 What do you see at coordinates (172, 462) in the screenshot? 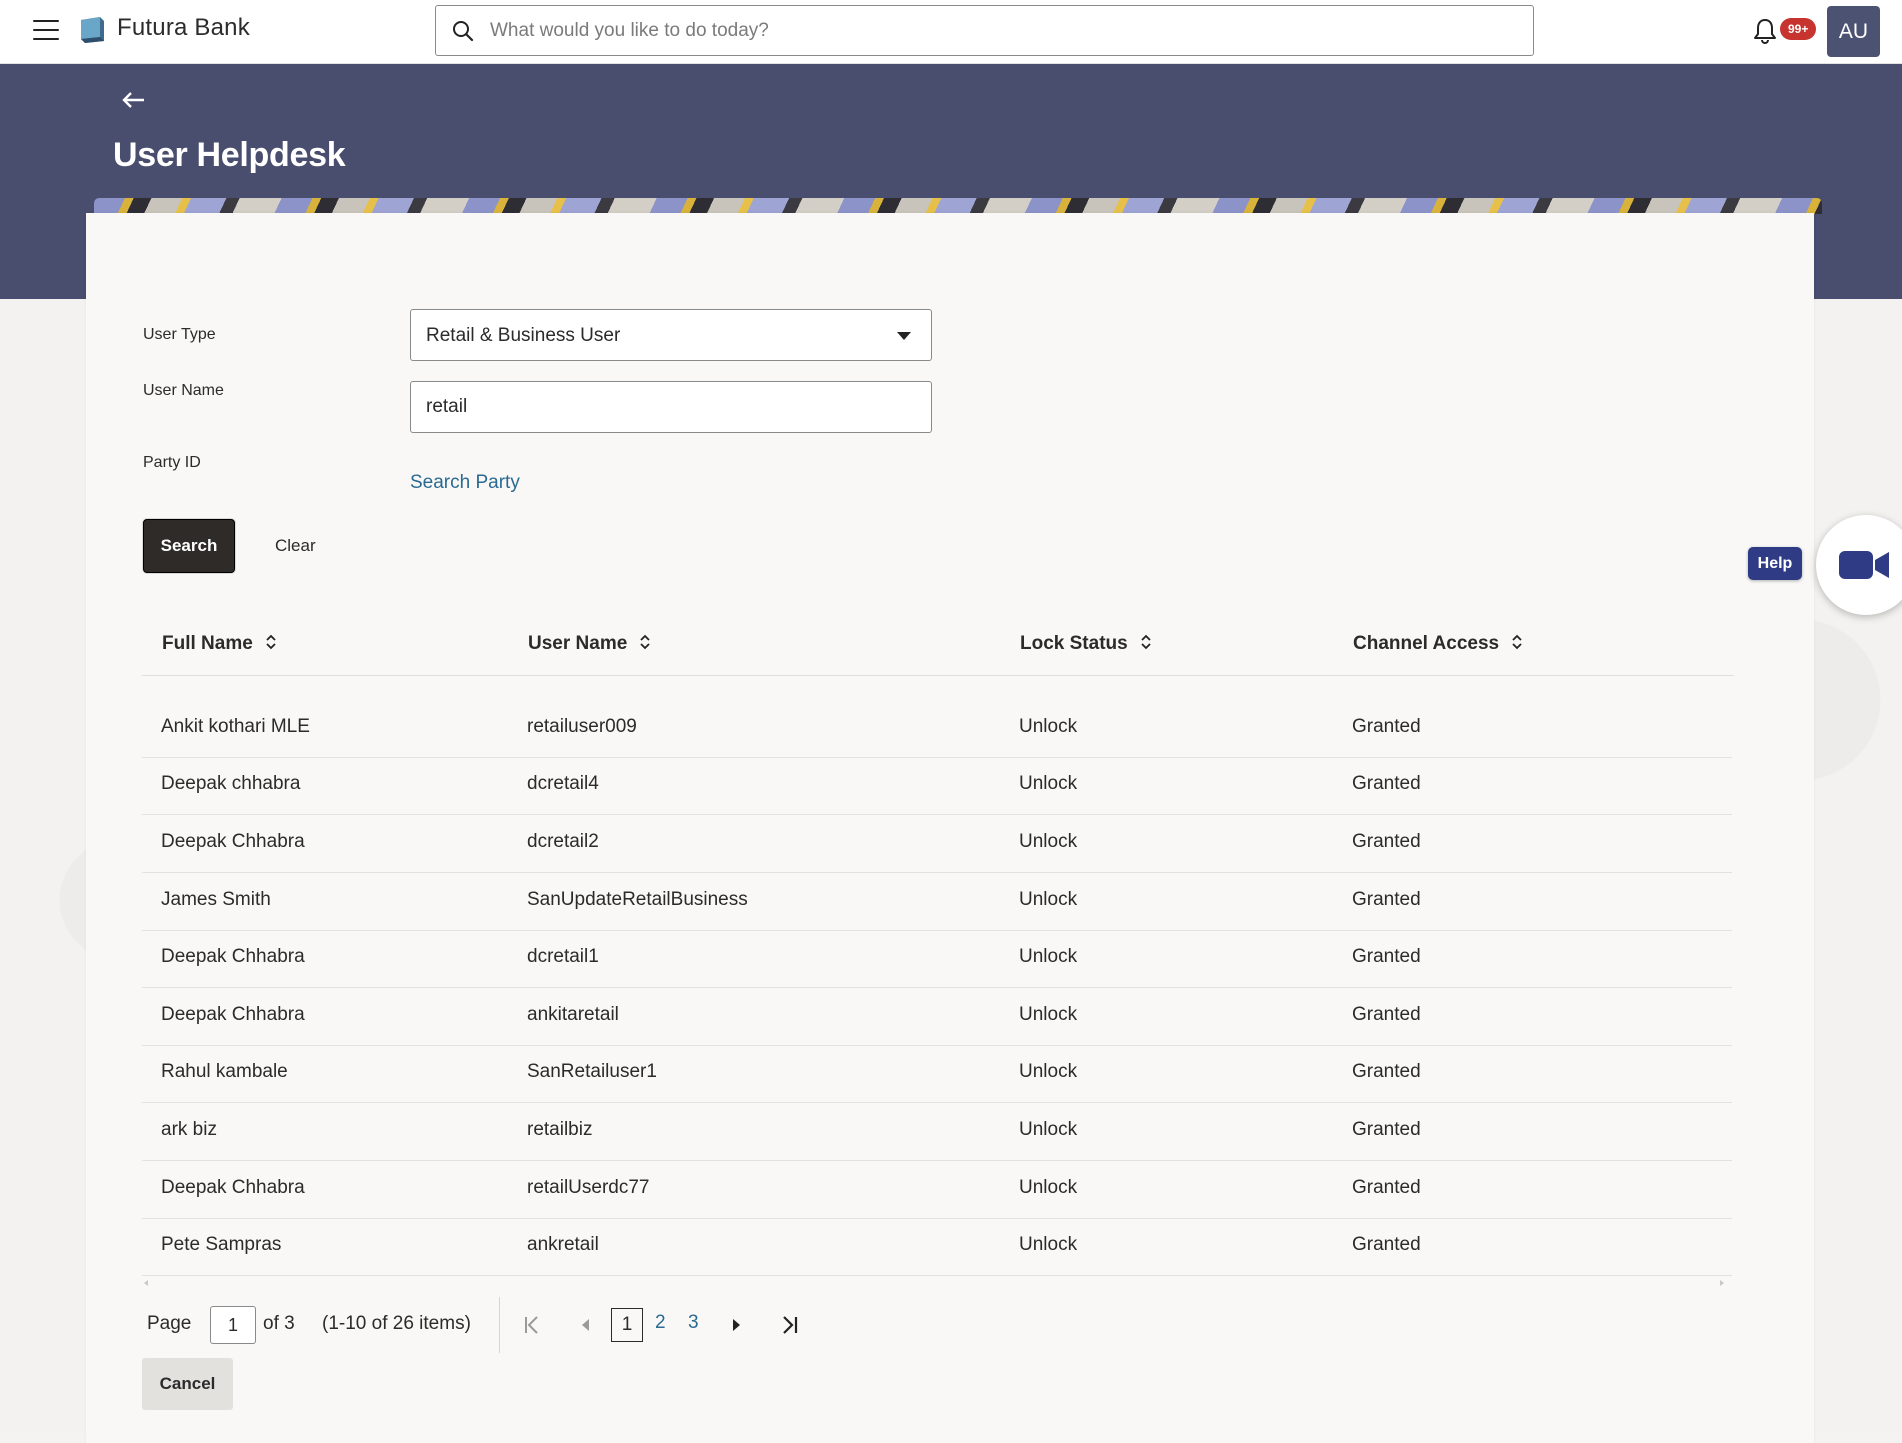
I see `party-id-label: Party ID` at bounding box center [172, 462].